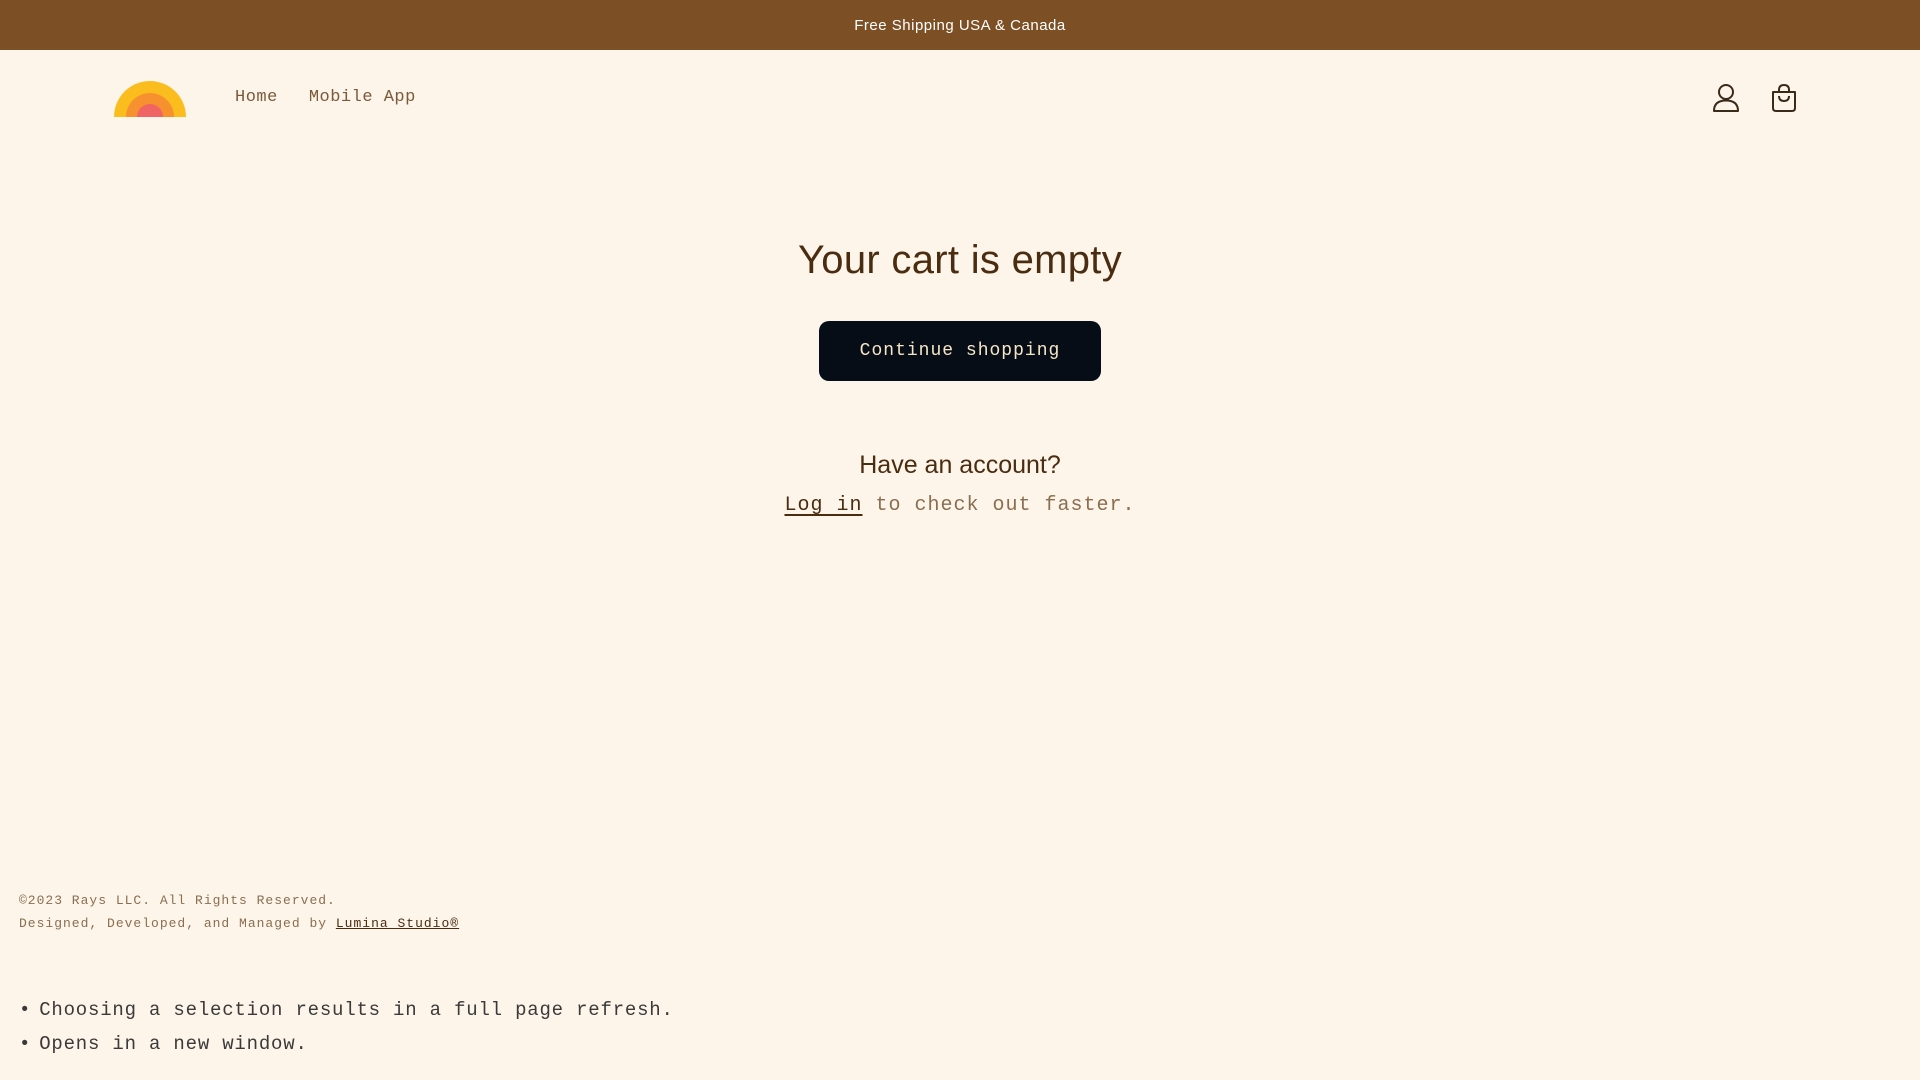  What do you see at coordinates (960, 260) in the screenshot?
I see `page-title: Your cart is empty` at bounding box center [960, 260].